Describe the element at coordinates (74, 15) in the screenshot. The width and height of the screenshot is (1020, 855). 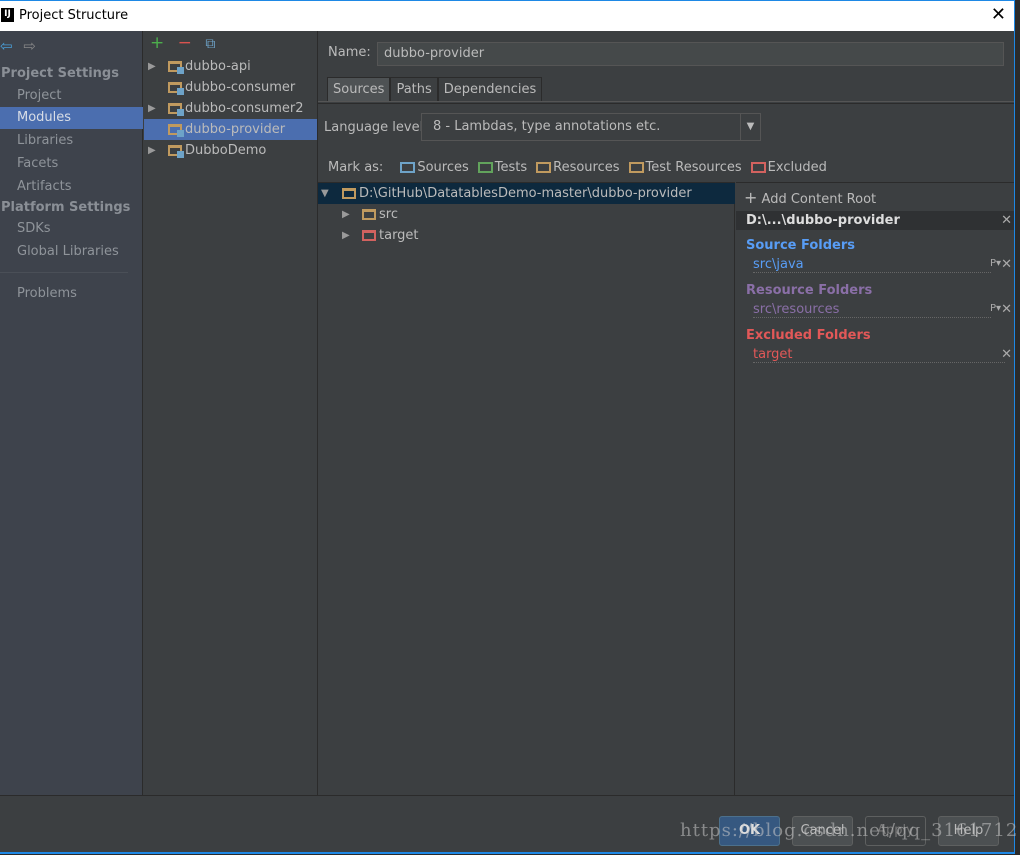
I see `window-title: Project Structure` at that location.